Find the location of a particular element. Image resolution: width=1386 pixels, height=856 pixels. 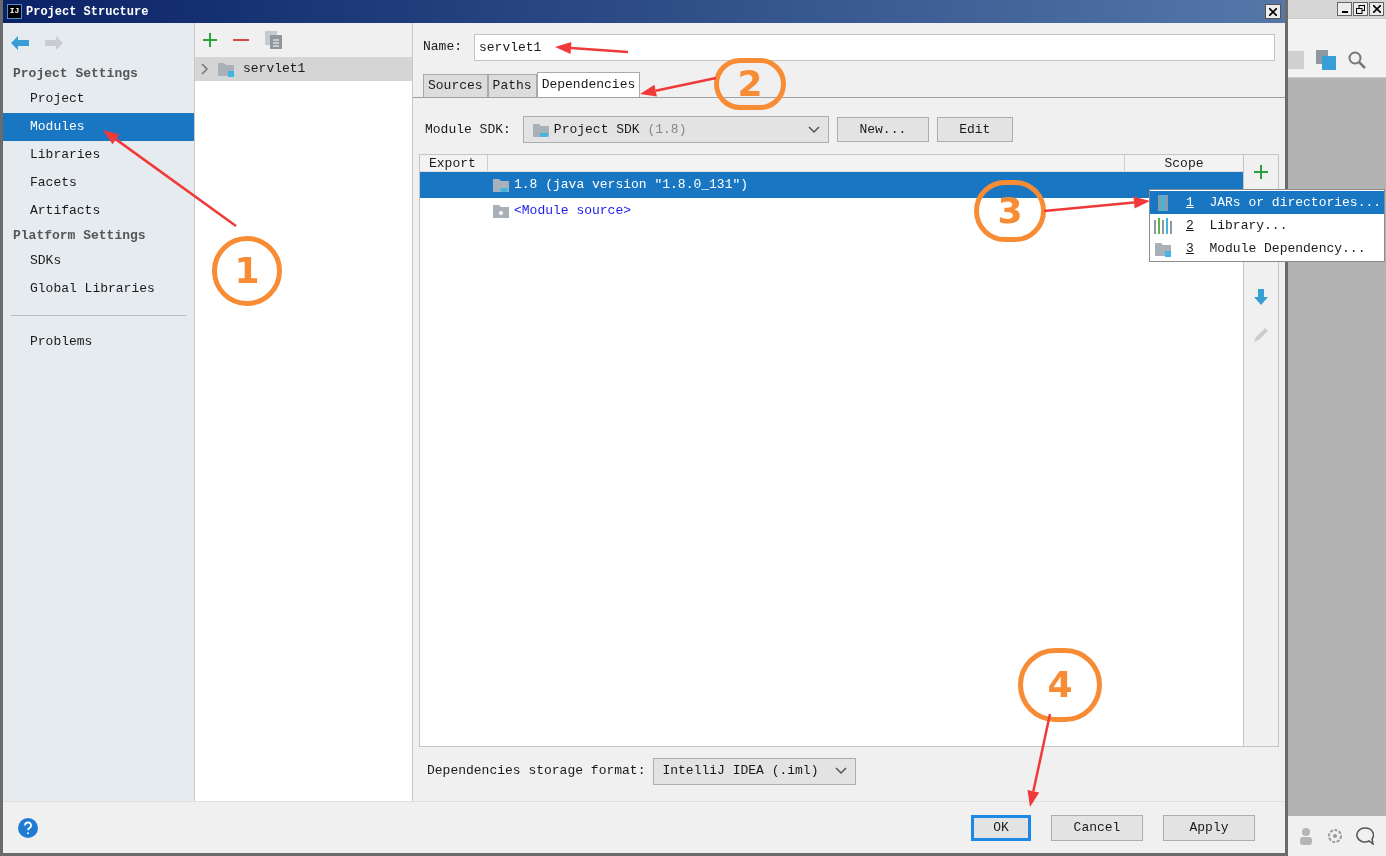

tab: Sources is located at coordinates (455, 85).